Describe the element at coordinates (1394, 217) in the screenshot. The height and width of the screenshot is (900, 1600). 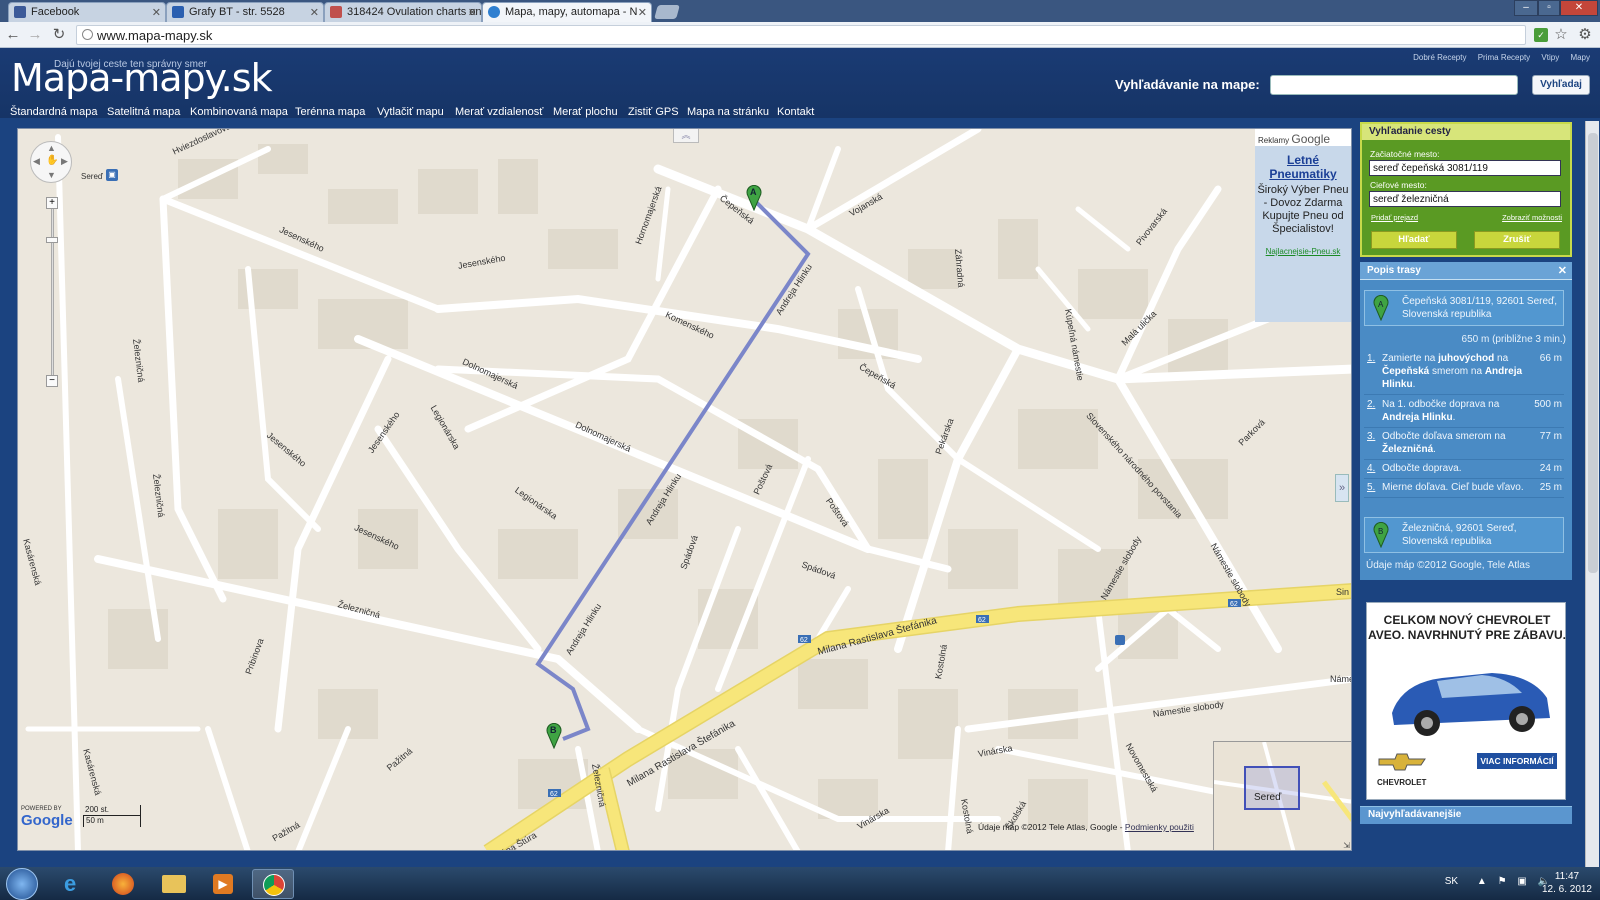
I see `add-stop-link: Pridať prejazd` at that location.